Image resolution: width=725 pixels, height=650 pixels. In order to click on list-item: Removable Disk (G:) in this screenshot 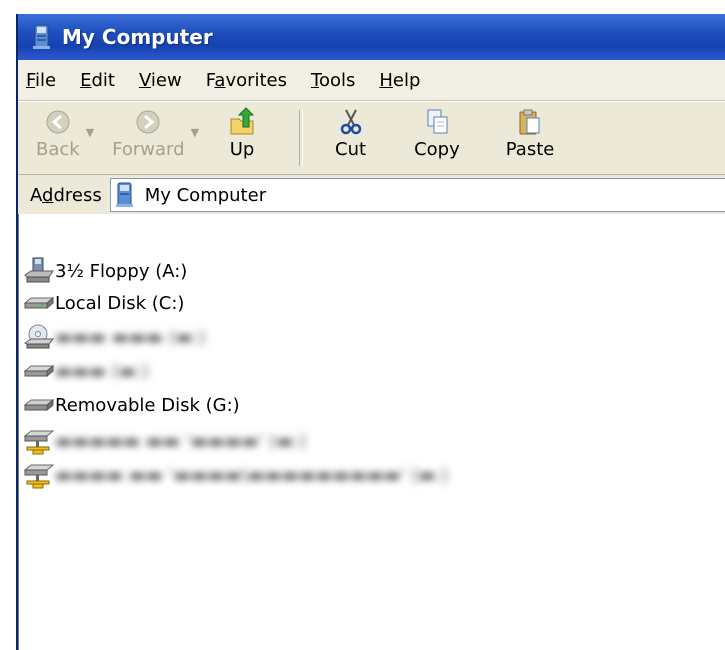, I will do `click(131, 405)`.